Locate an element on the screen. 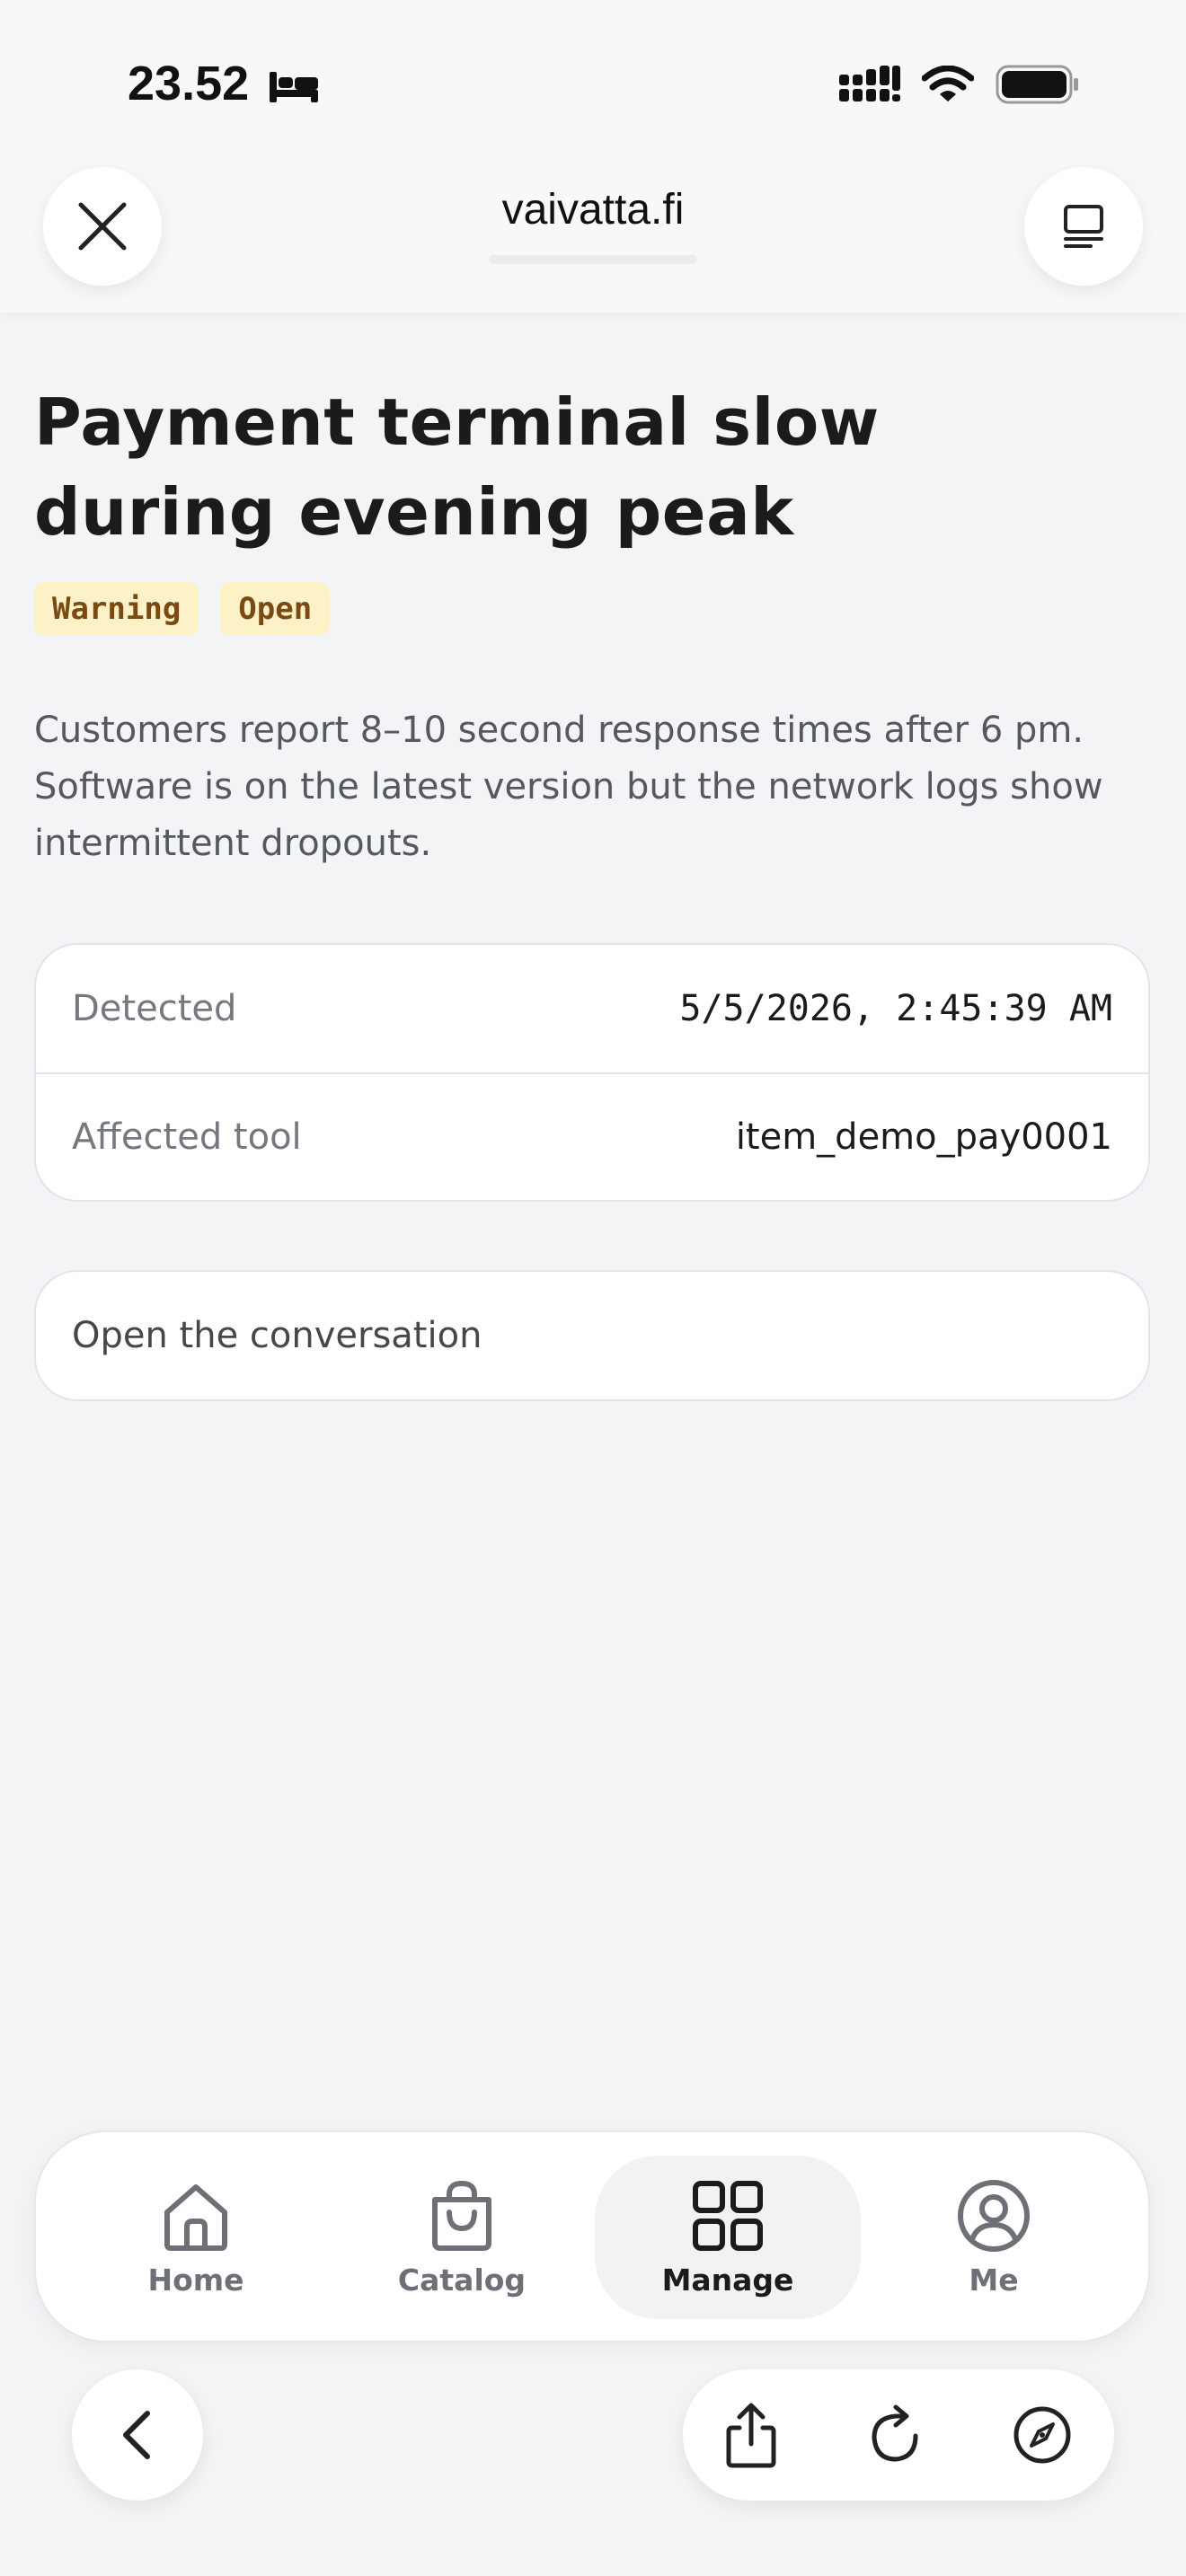 The image size is (1186, 2576). detail-row-detected: Detected 5/5/2026, 2:45:39 AM is located at coordinates (592, 1008).